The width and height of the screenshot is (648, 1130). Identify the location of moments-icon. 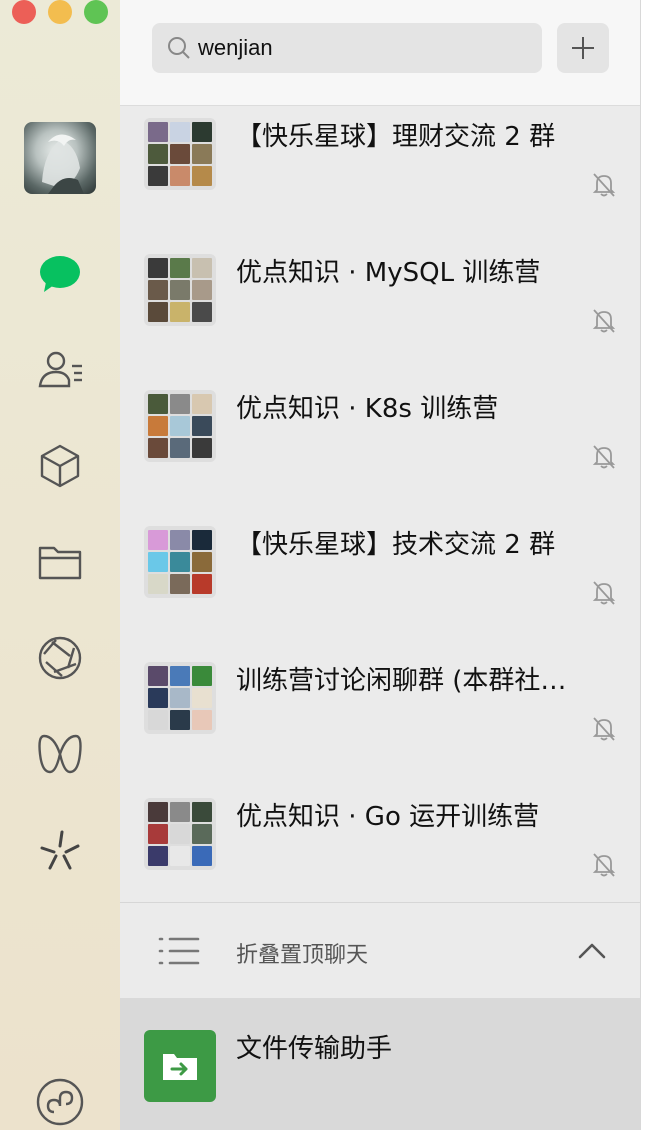
(60, 658).